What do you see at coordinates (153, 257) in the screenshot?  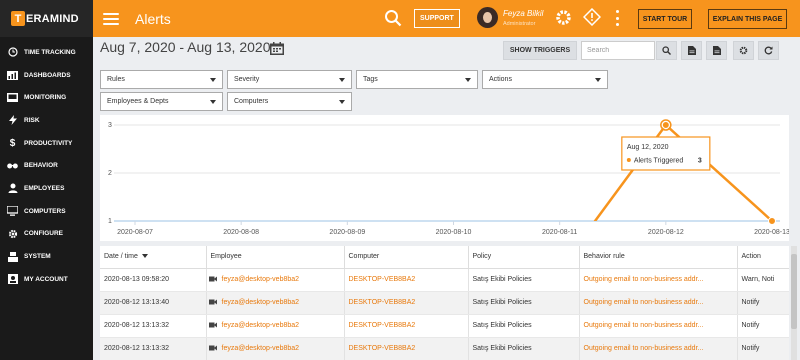 I see `col-header-datetime: Date / time` at bounding box center [153, 257].